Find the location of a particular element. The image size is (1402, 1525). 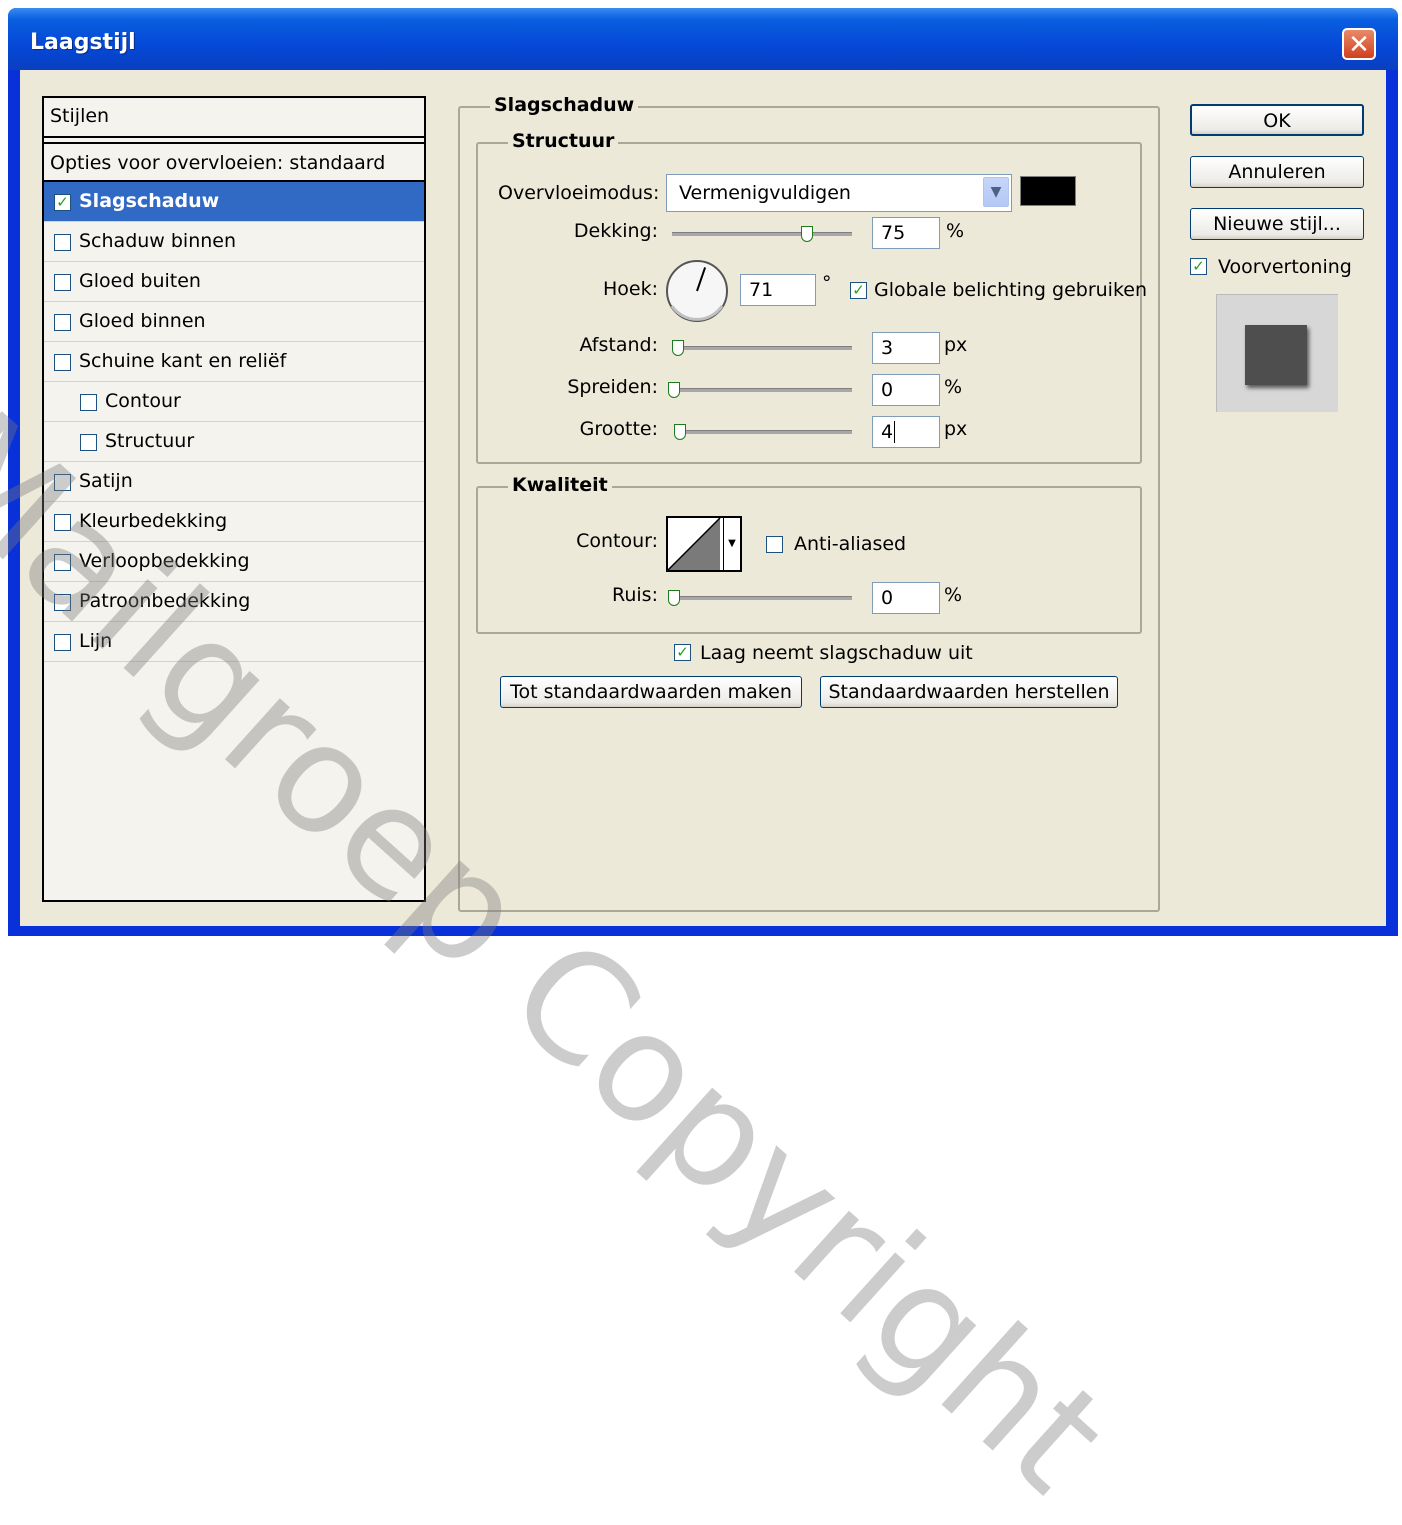

anti-aliased-label: Anti-aliased is located at coordinates (850, 544).